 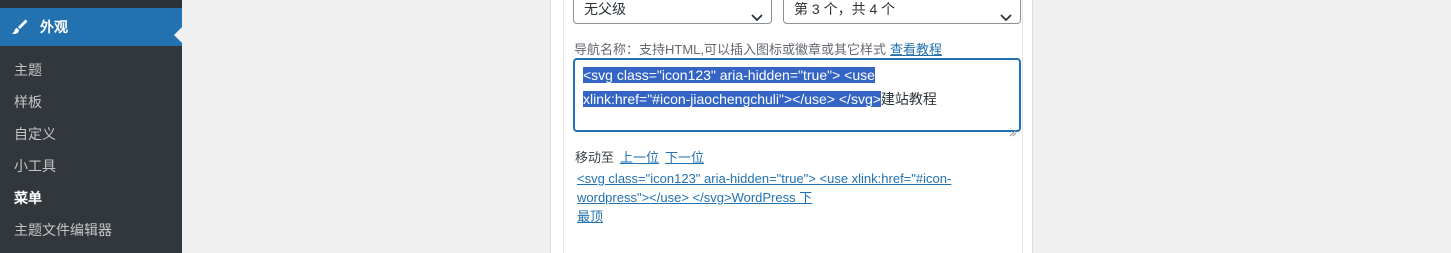 What do you see at coordinates (178, 35) in the screenshot?
I see `active-menu-arrow` at bounding box center [178, 35].